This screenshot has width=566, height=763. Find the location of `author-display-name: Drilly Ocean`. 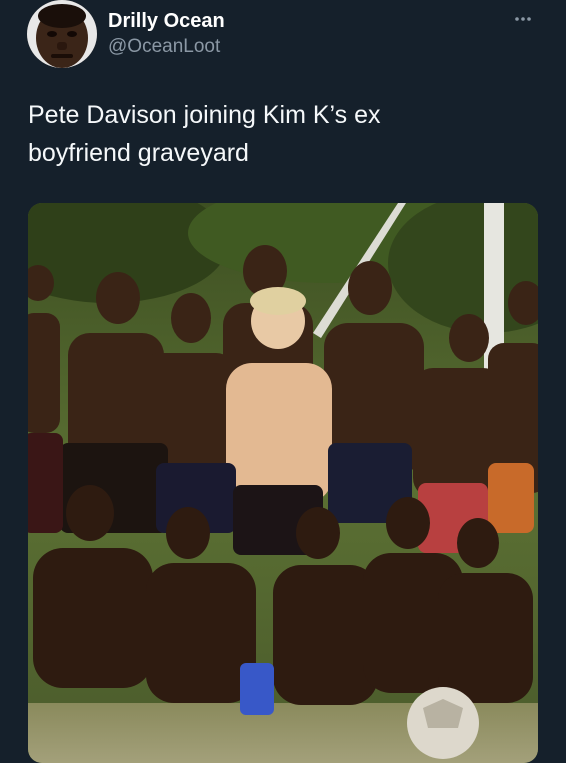

author-display-name: Drilly Ocean is located at coordinates (166, 21).